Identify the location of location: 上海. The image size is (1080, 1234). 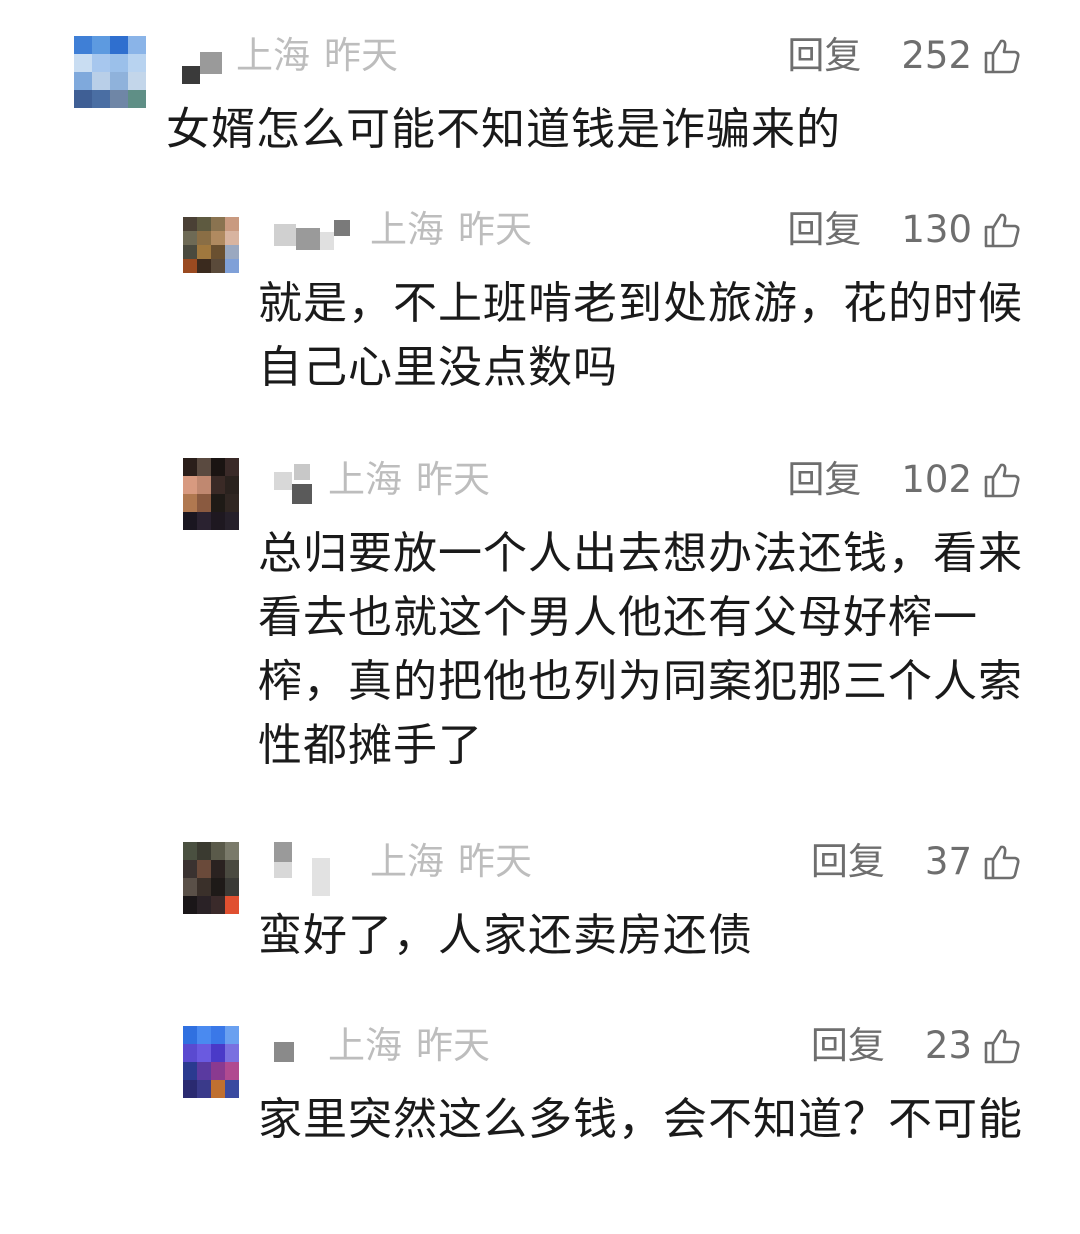
(365, 1045).